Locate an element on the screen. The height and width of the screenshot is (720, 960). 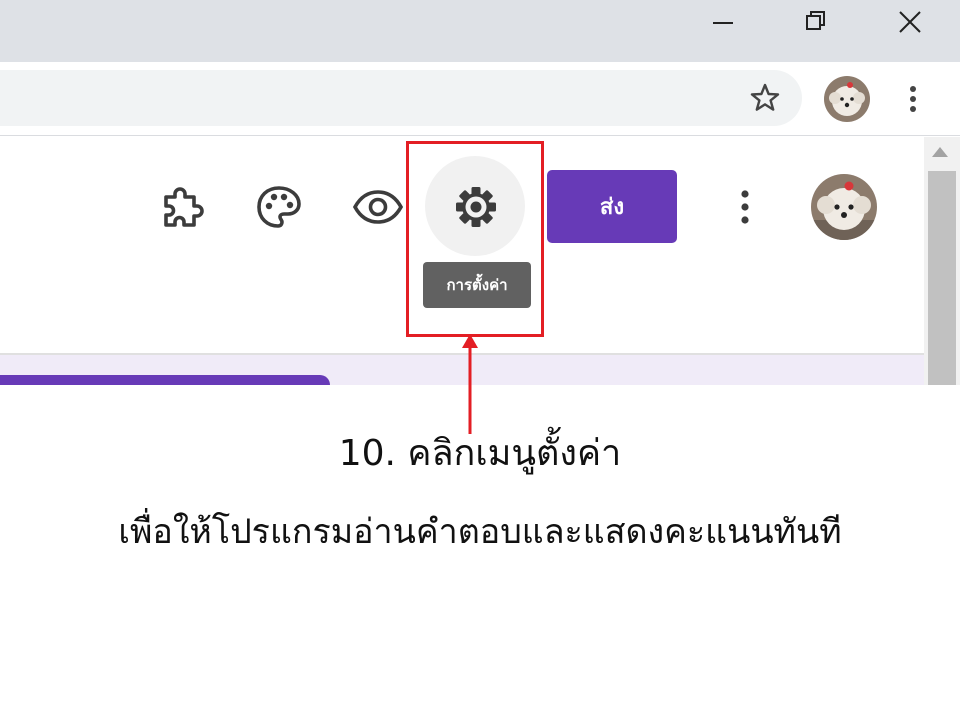
browser-menu-button is located at coordinates (913, 99).